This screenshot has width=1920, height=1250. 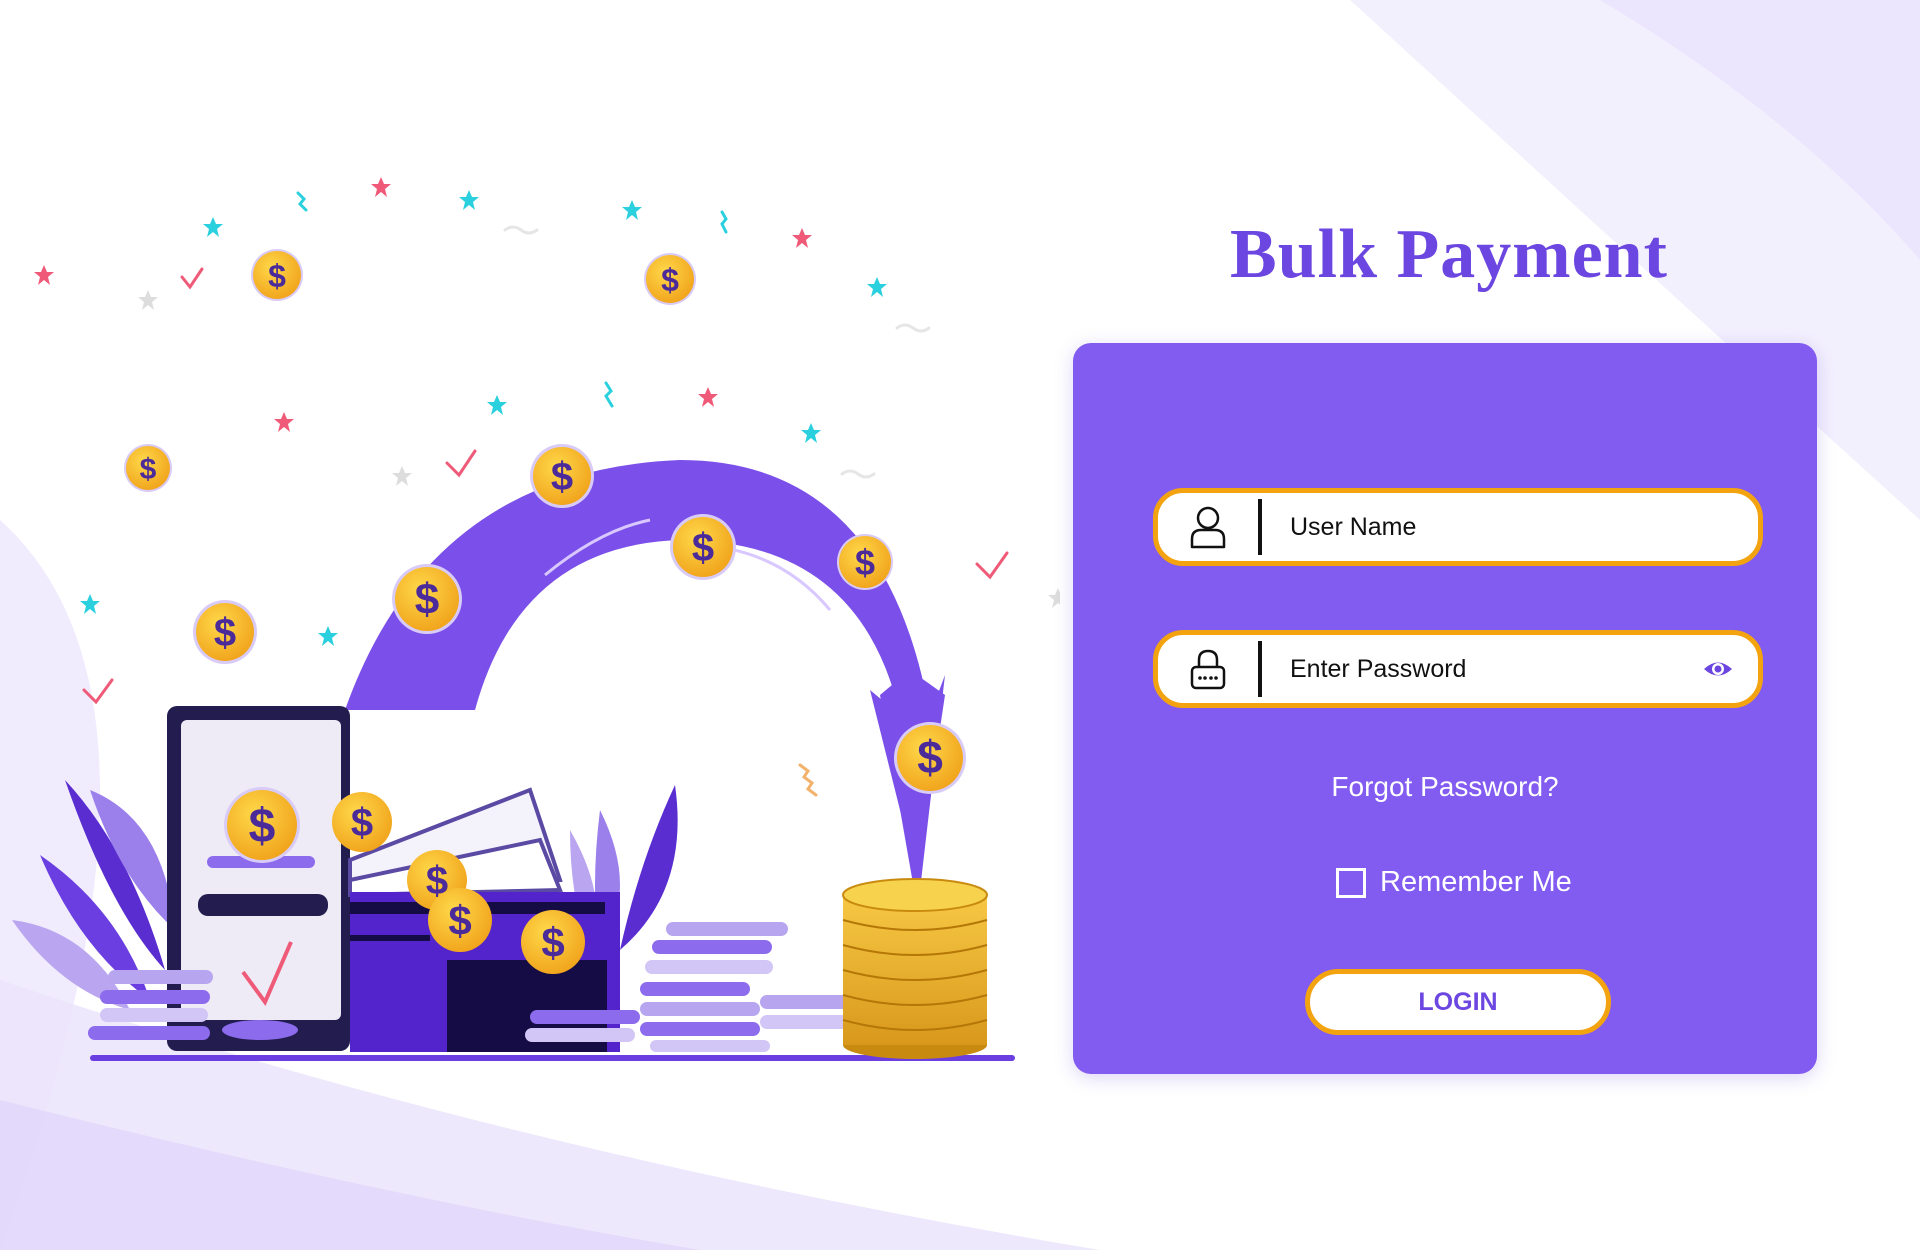 What do you see at coordinates (1476, 882) in the screenshot?
I see `remember-me-label: Remember Me` at bounding box center [1476, 882].